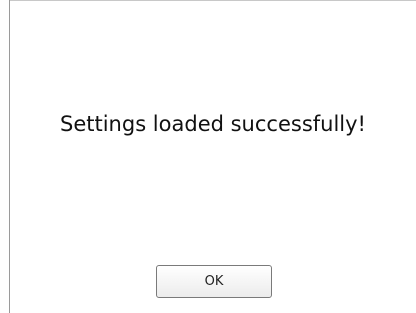  What do you see at coordinates (212, 0) in the screenshot?
I see `dialog-top-border` at bounding box center [212, 0].